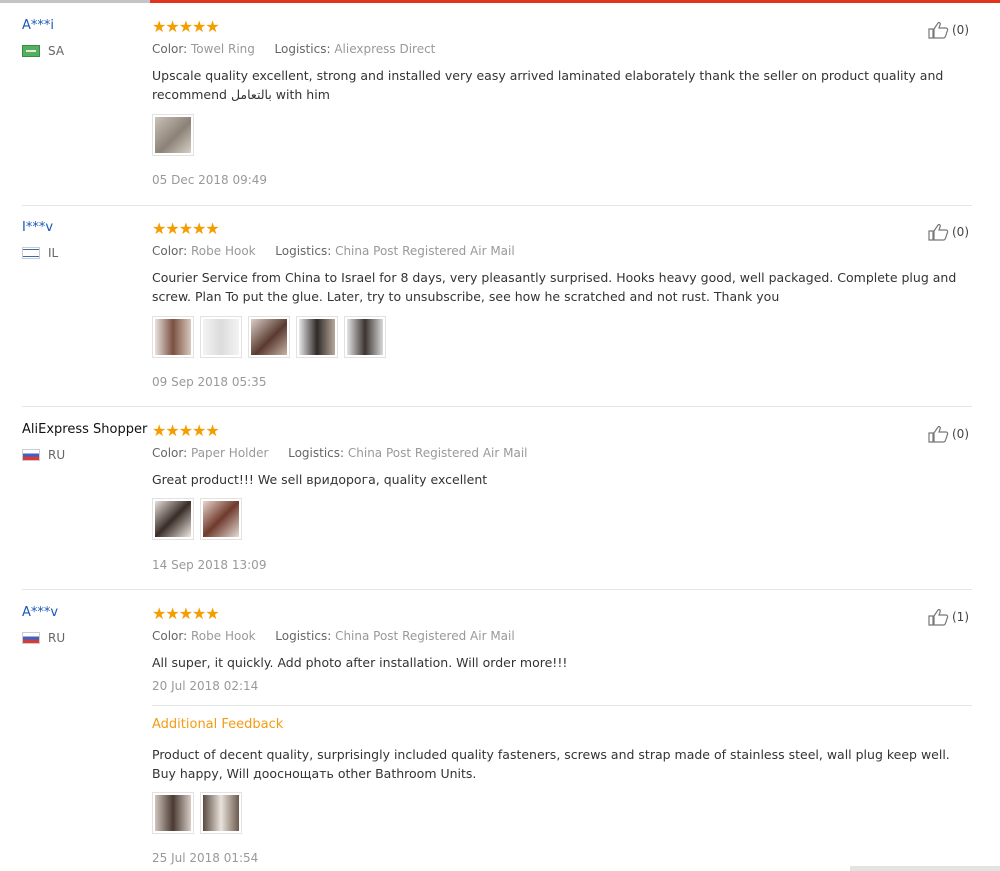  I want to click on additional-feedback-divider, so click(562, 705).